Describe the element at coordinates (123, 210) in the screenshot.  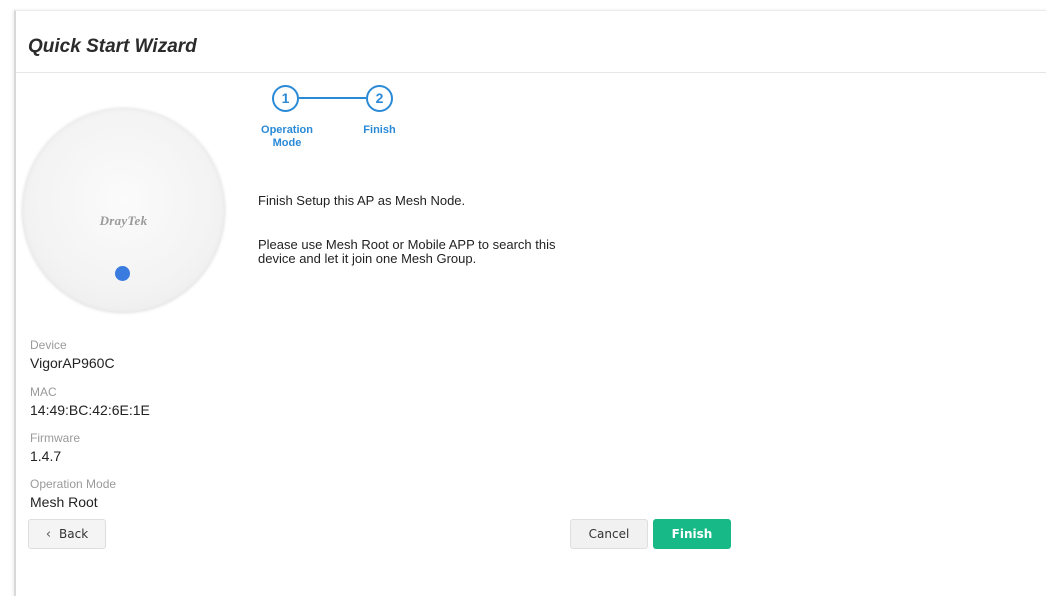
I see `device-image: DrayTek` at that location.